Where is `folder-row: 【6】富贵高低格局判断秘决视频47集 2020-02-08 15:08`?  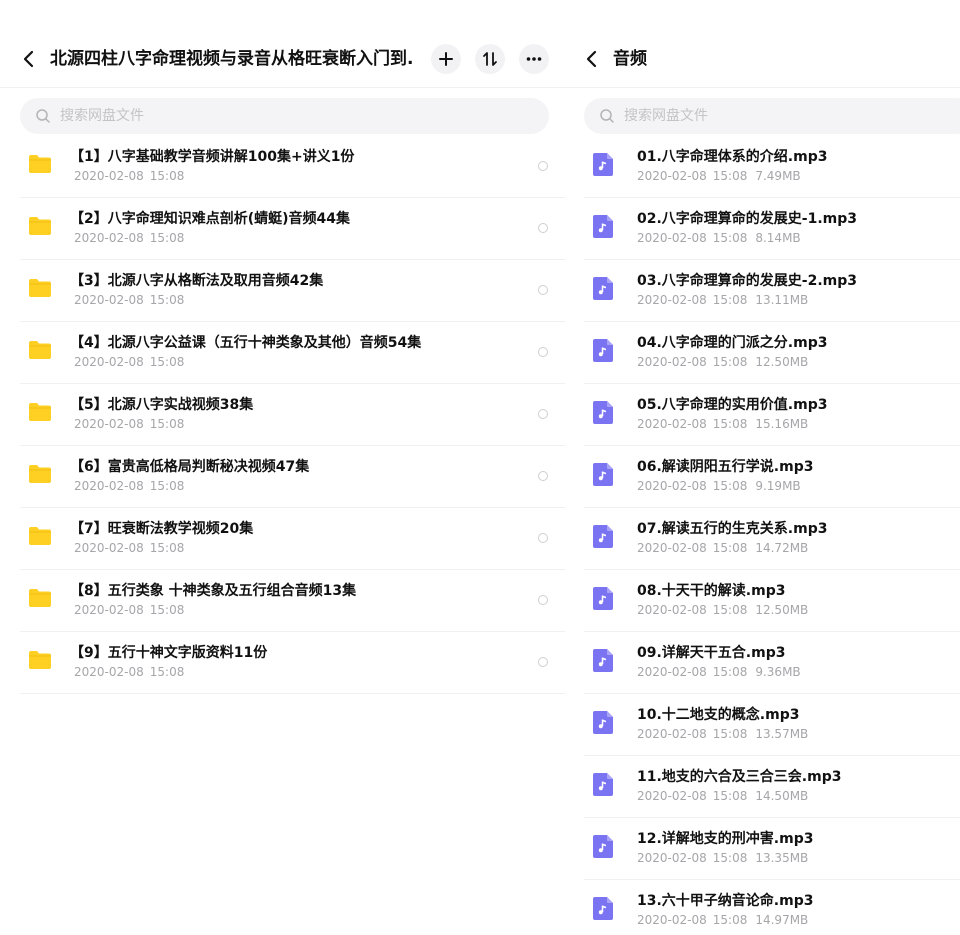
folder-row: 【6】富贵高低格局判断秘决视频47集 2020-02-08 15:08 is located at coordinates (282, 477).